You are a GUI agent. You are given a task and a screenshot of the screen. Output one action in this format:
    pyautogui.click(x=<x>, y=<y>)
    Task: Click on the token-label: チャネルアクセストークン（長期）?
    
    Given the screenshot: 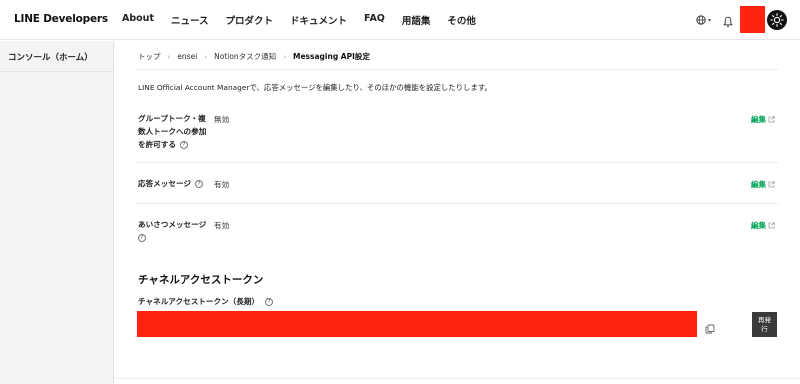 What is the action you would take?
    pyautogui.click(x=206, y=301)
    